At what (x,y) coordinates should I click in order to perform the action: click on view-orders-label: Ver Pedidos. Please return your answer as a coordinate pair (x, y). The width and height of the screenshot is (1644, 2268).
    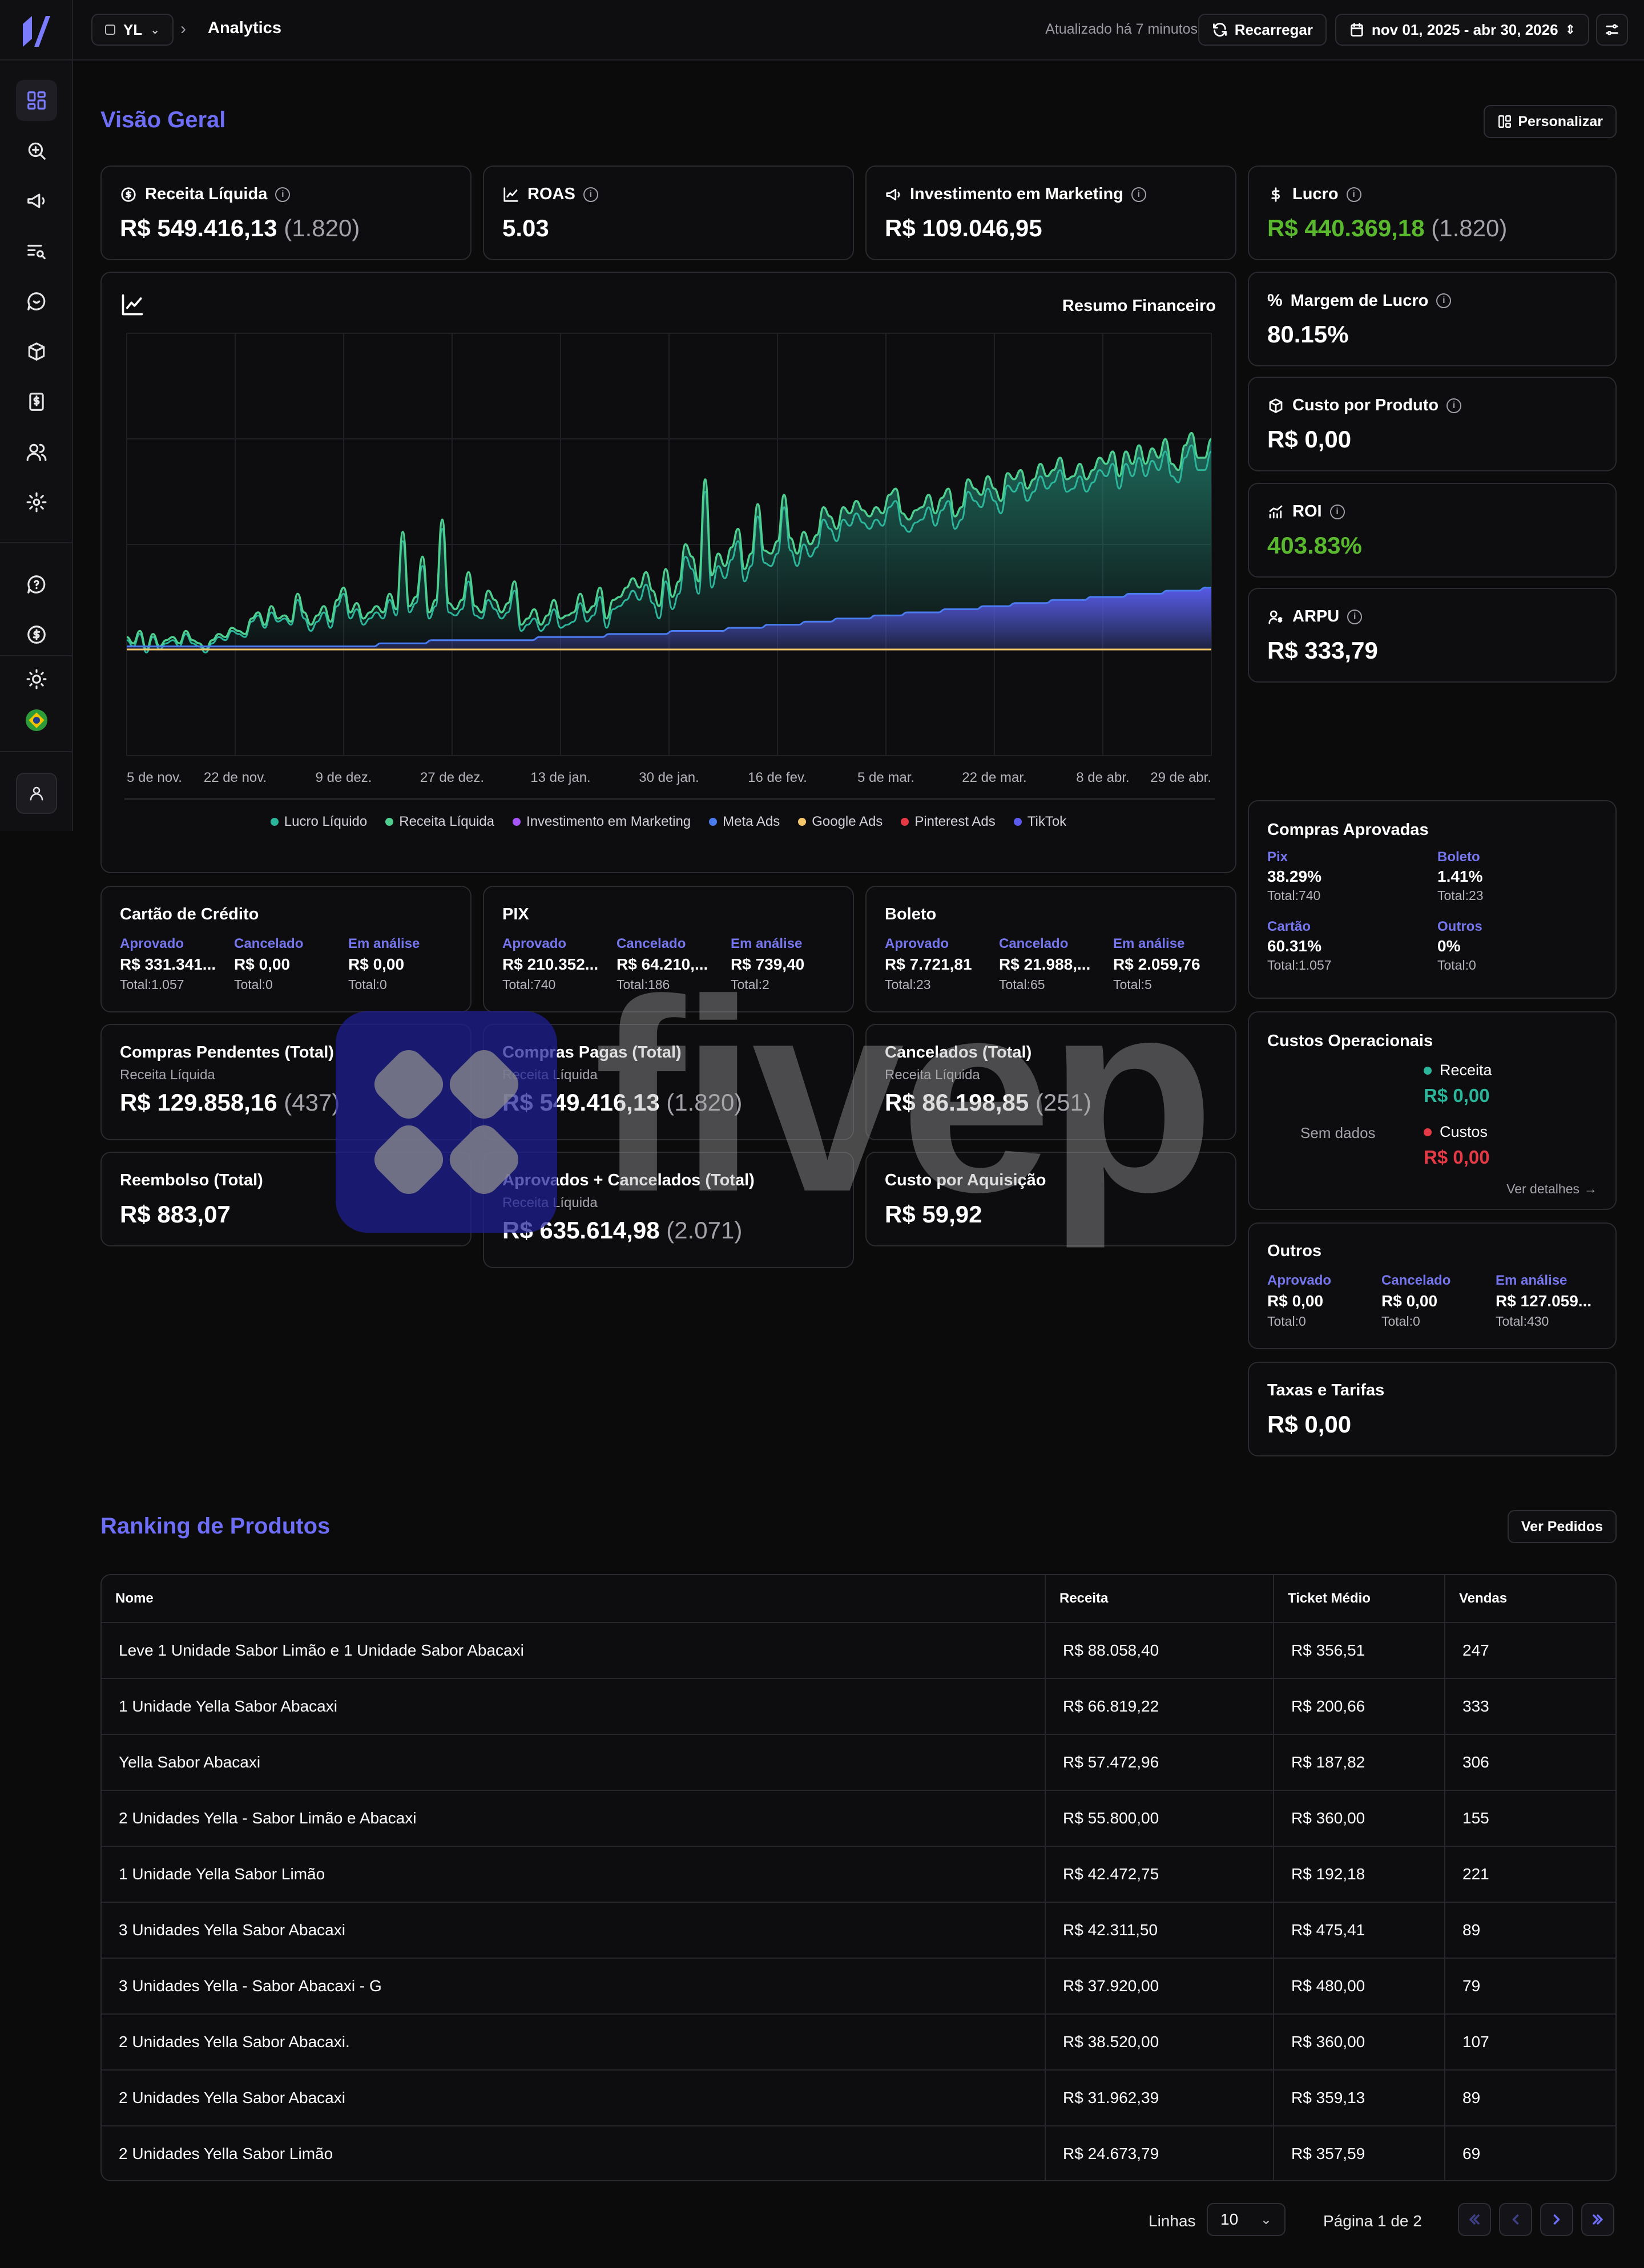
    Looking at the image, I should click on (1562, 1526).